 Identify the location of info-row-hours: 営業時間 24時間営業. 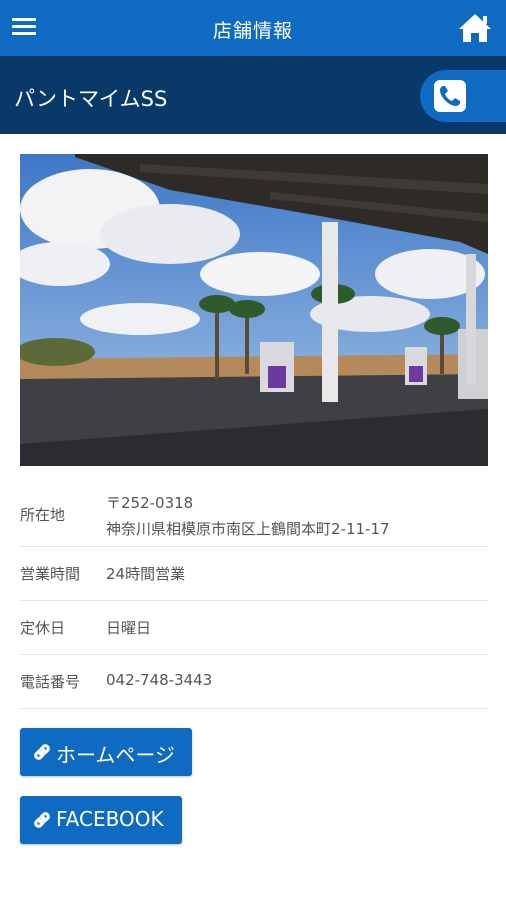
(254, 574).